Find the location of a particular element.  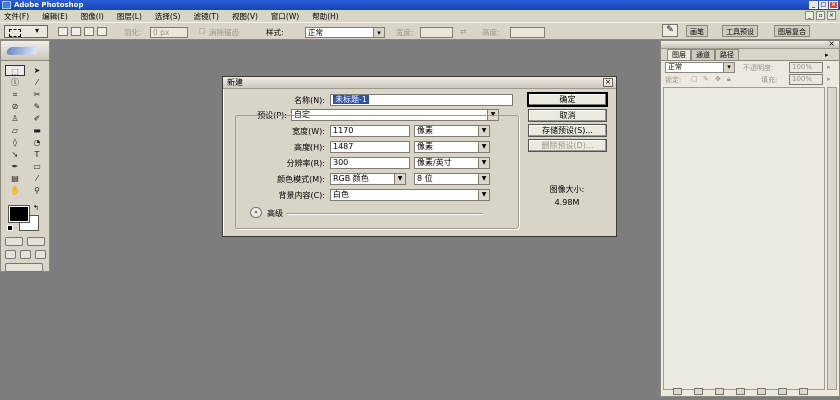

lock-position-icon: ✥ is located at coordinates (718, 79).